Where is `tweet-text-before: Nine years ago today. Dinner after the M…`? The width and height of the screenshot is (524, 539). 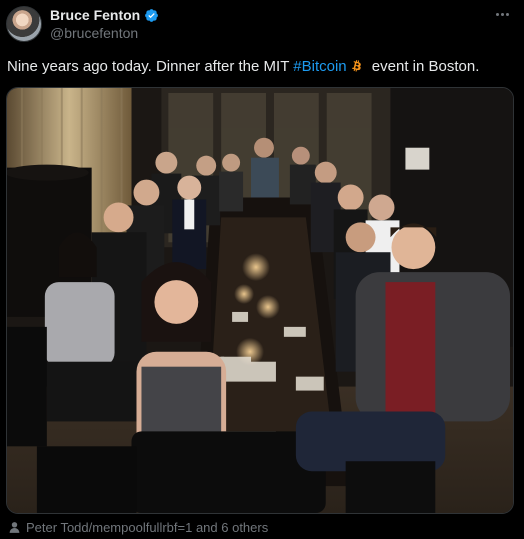
tweet-text-before: Nine years ago today. Dinner after the M… is located at coordinates (150, 66).